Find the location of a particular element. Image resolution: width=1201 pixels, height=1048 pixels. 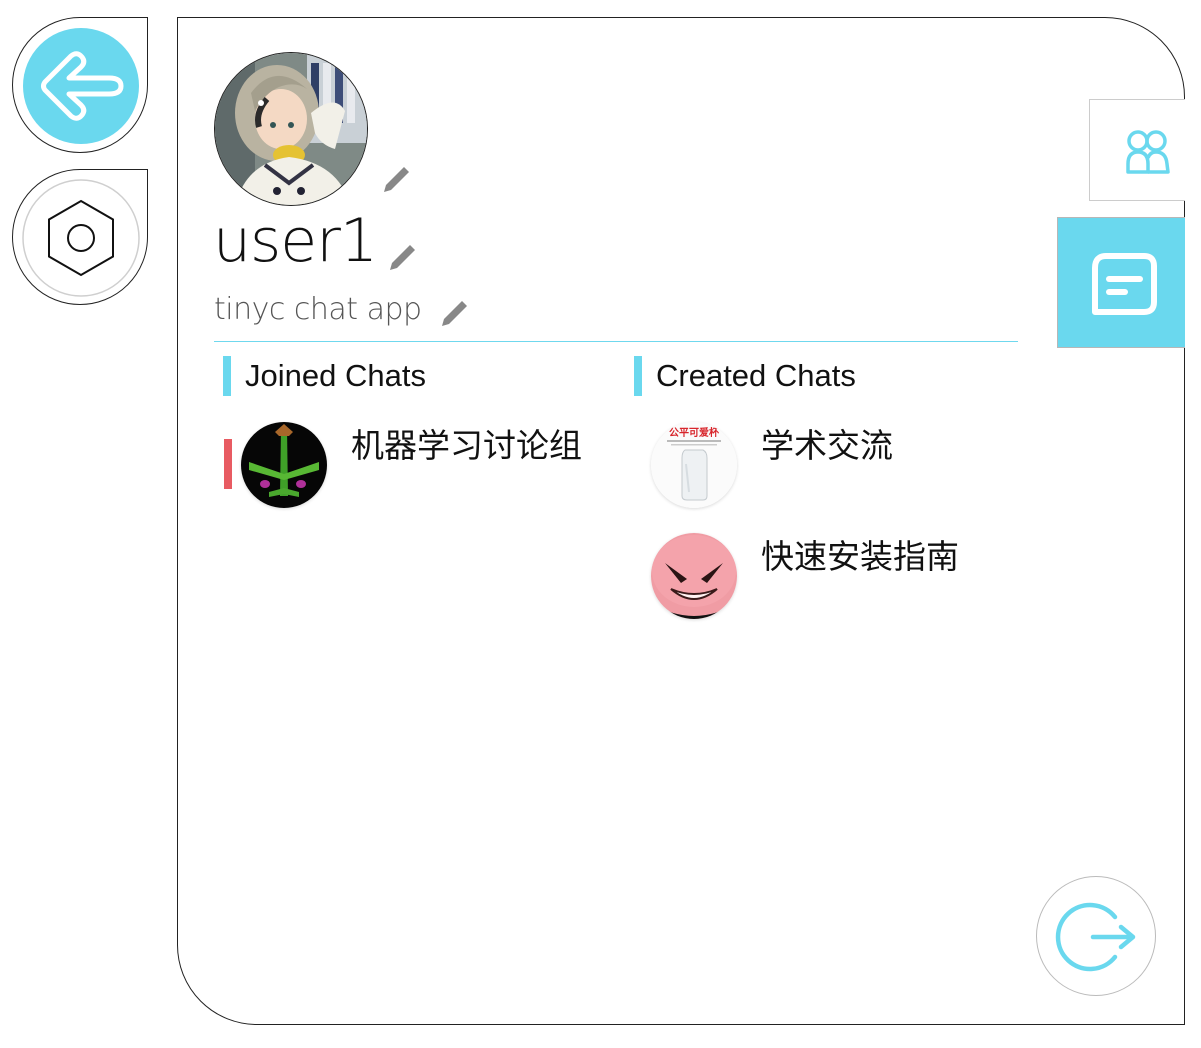

edit-tagline-pencil-icon is located at coordinates (454, 314).